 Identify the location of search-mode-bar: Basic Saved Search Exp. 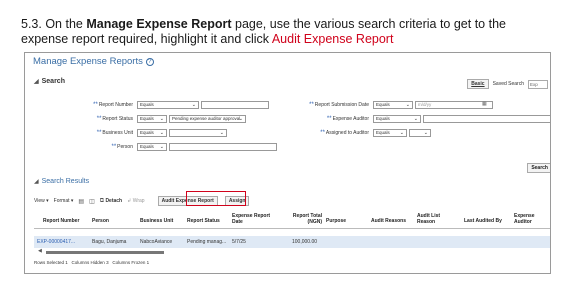
(507, 84).